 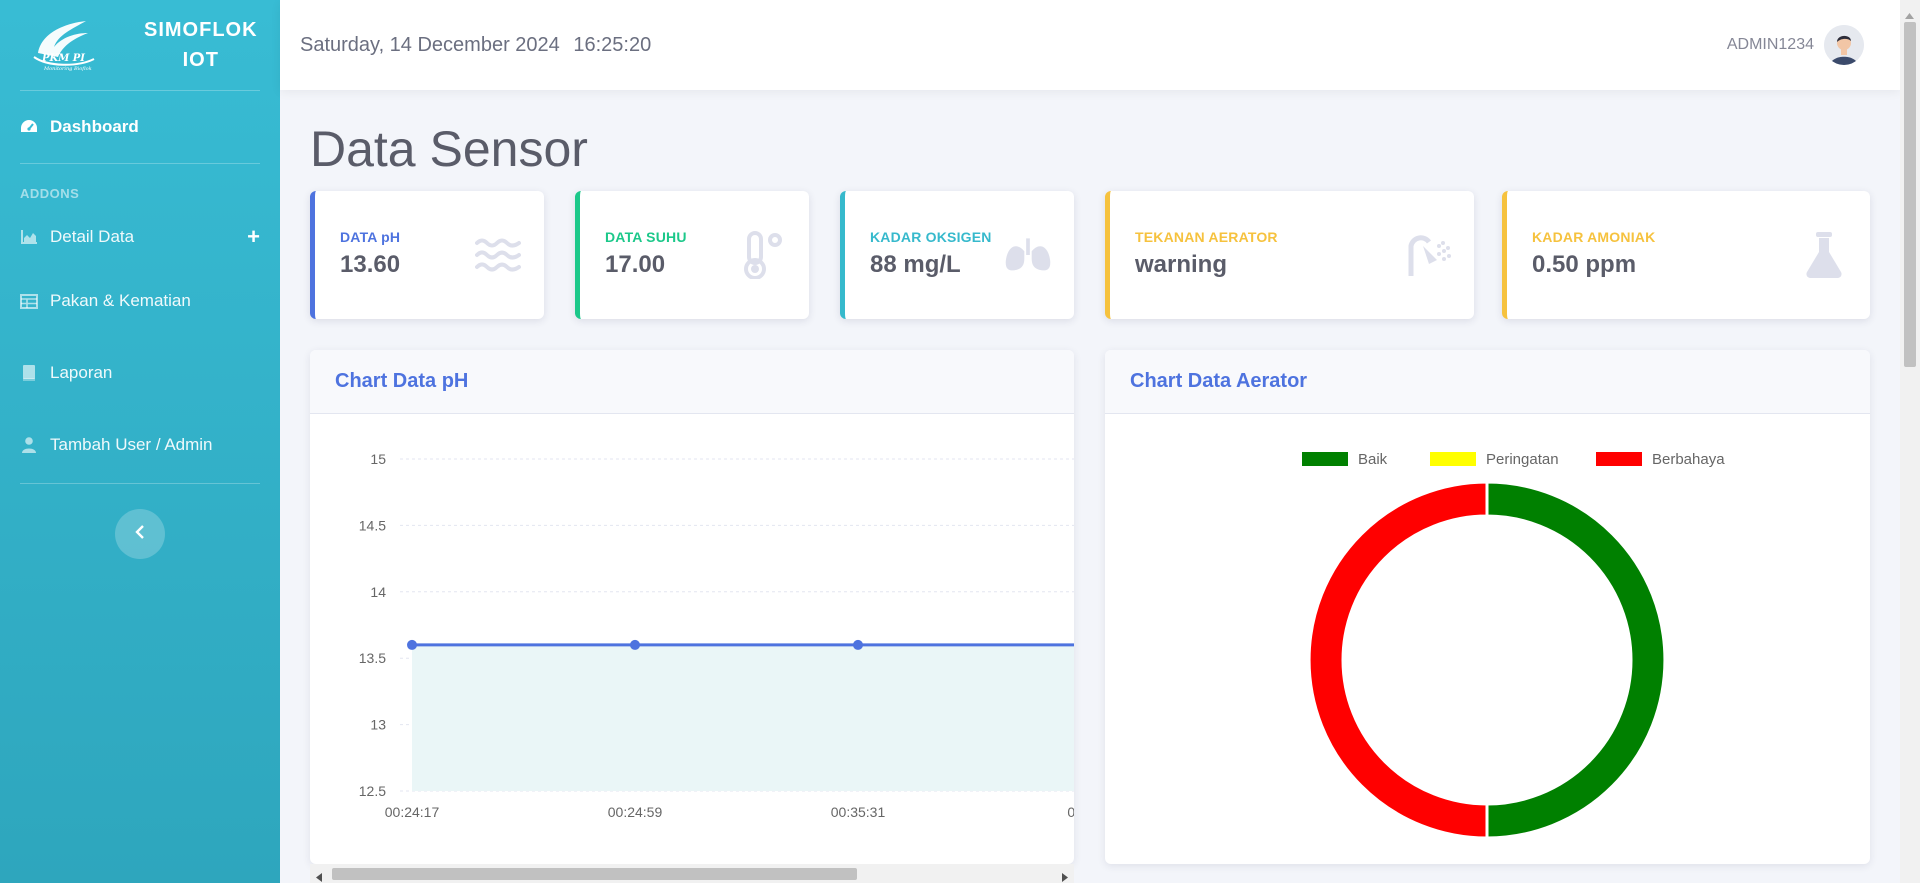 What do you see at coordinates (140, 483) in the screenshot?
I see `sidebar-divider` at bounding box center [140, 483].